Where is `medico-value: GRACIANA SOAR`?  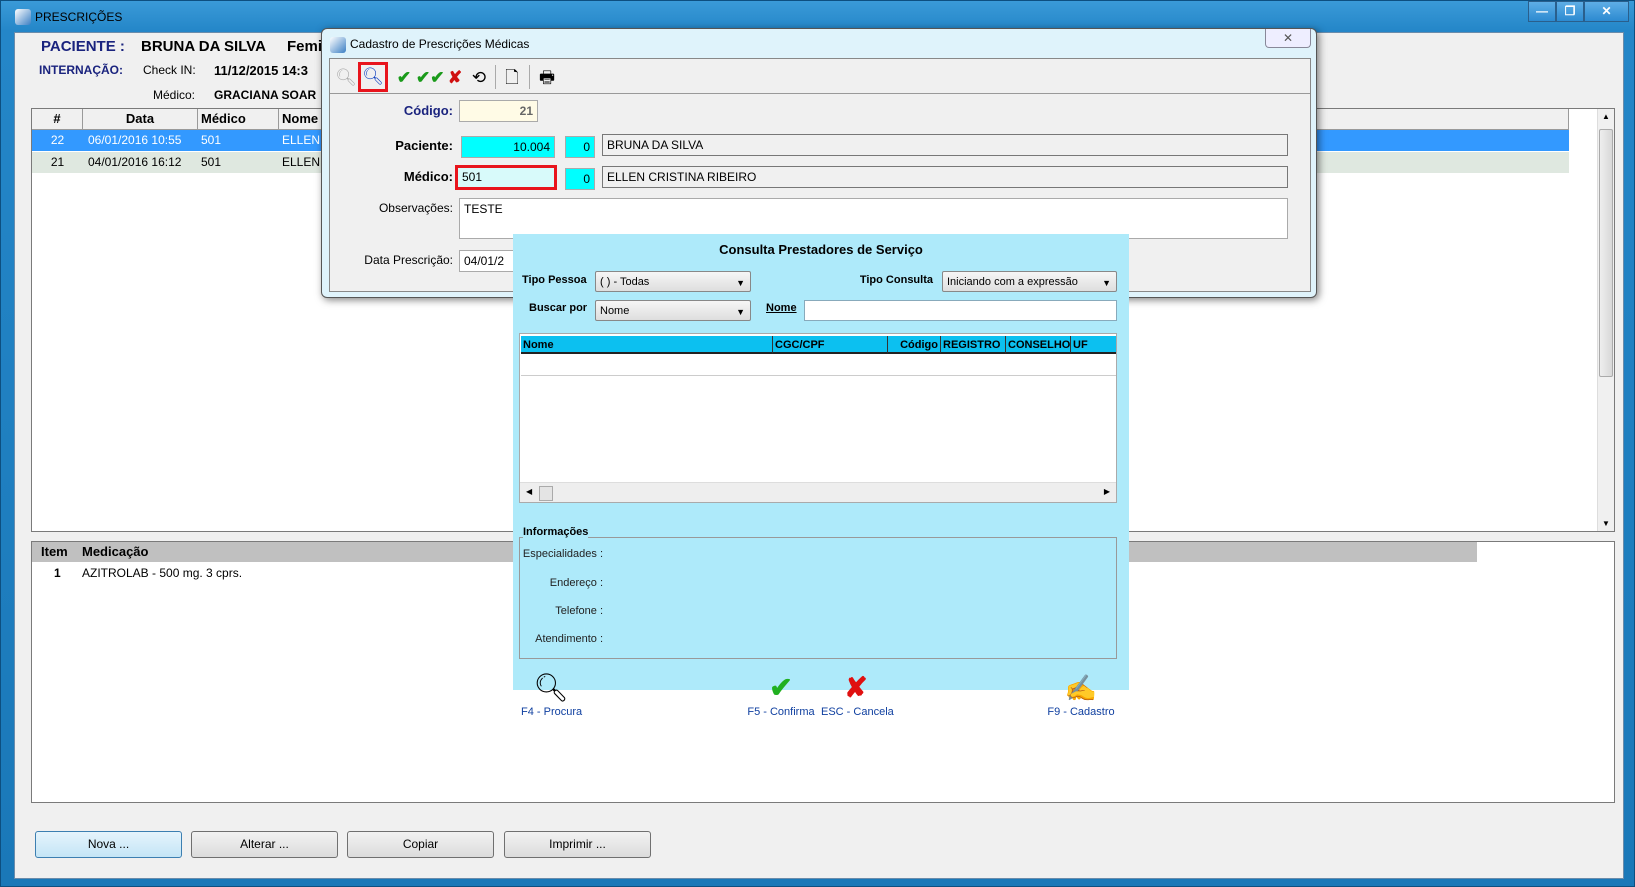 medico-value: GRACIANA SOAR is located at coordinates (265, 95).